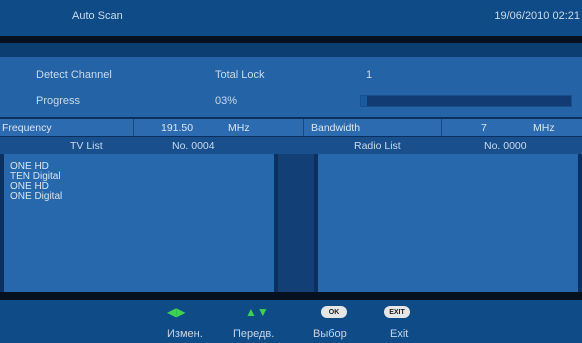  Describe the element at coordinates (239, 128) in the screenshot. I see `frequency-unit: MHz` at that location.